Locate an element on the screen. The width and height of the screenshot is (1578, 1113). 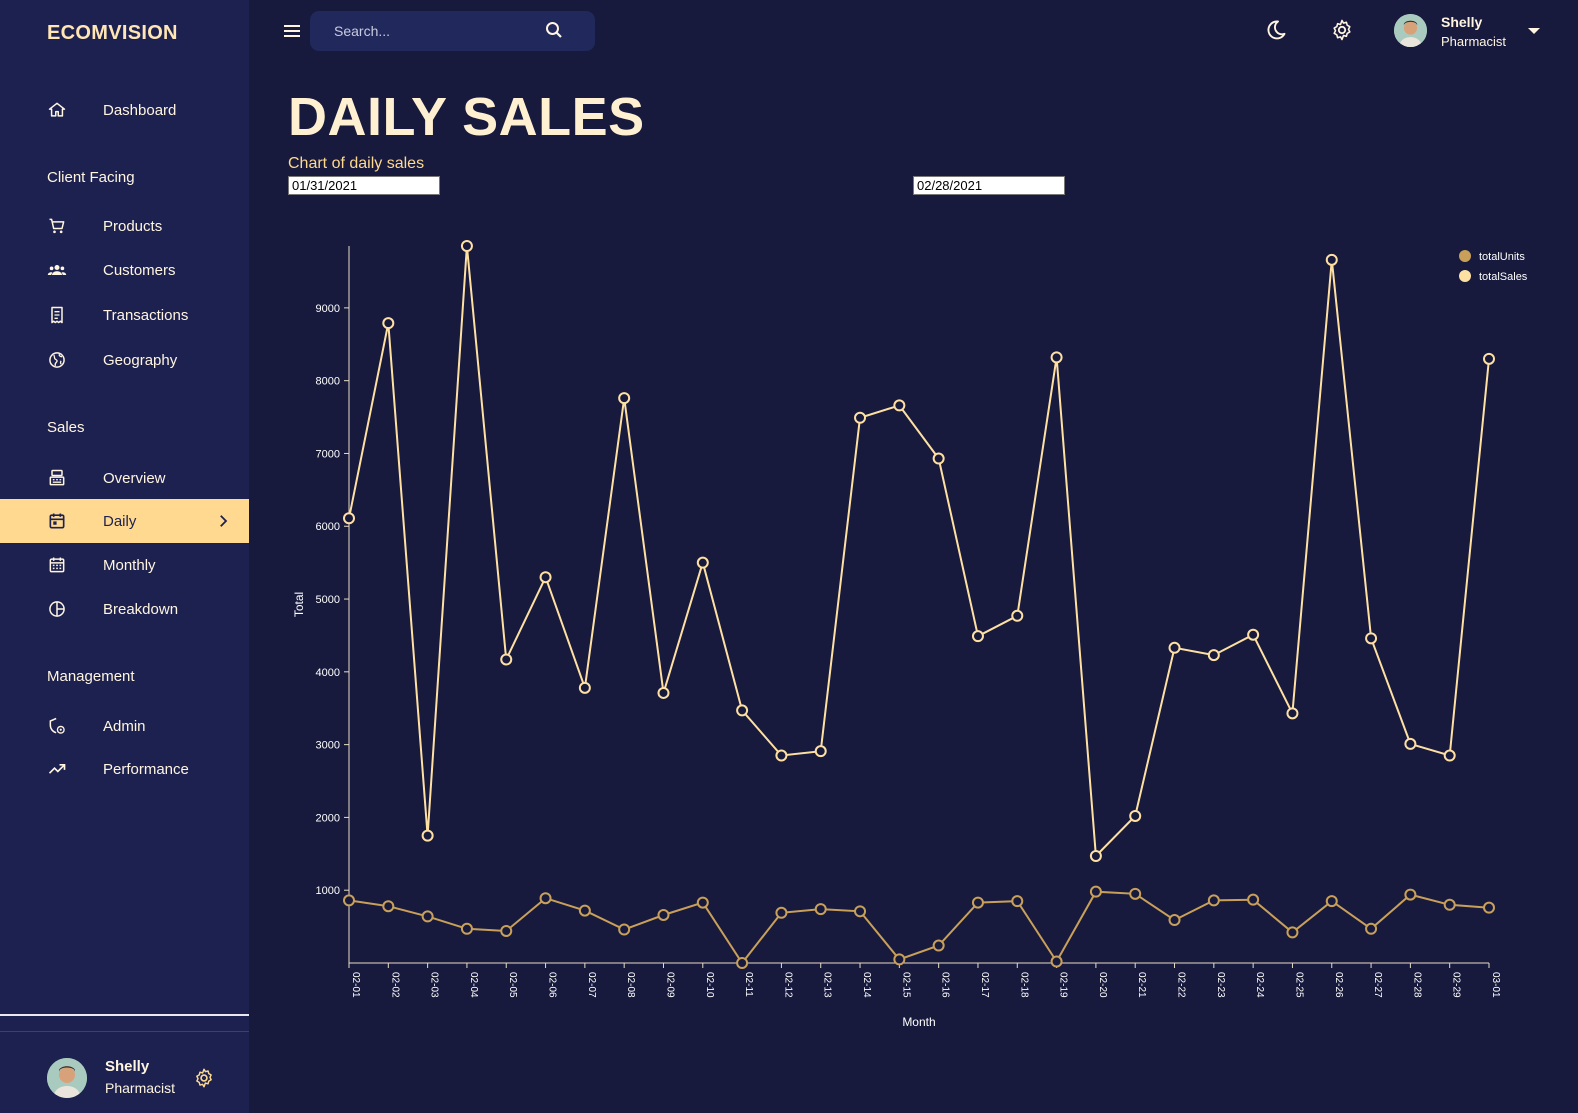
sidebar-item-label: Monthly is located at coordinates (129, 565).